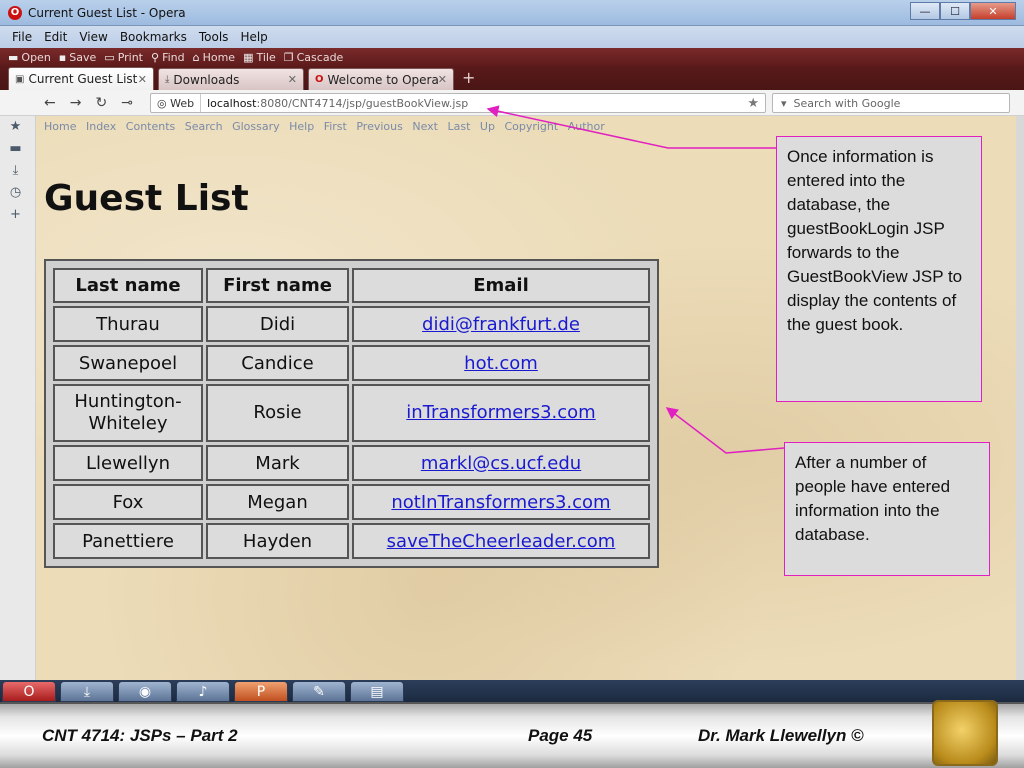  What do you see at coordinates (277, 413) in the screenshot?
I see `cell-first-name: Rosie` at bounding box center [277, 413].